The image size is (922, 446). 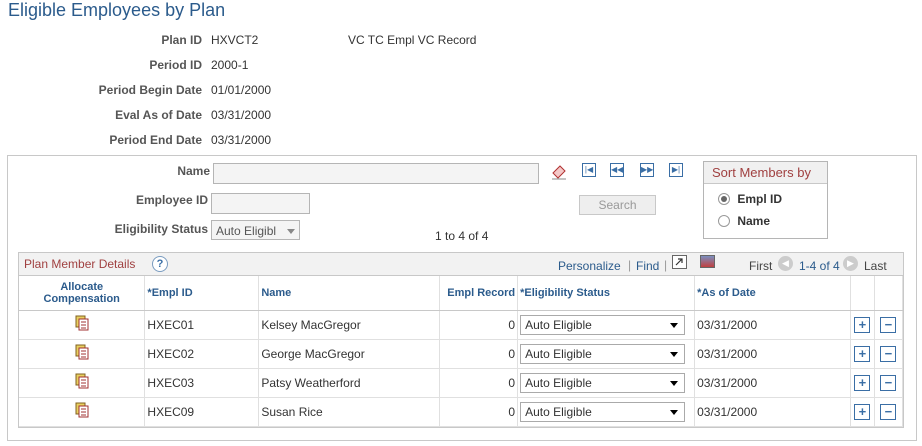 I want to click on eligibility-status-select: Auto Eligibl, so click(x=255, y=230).